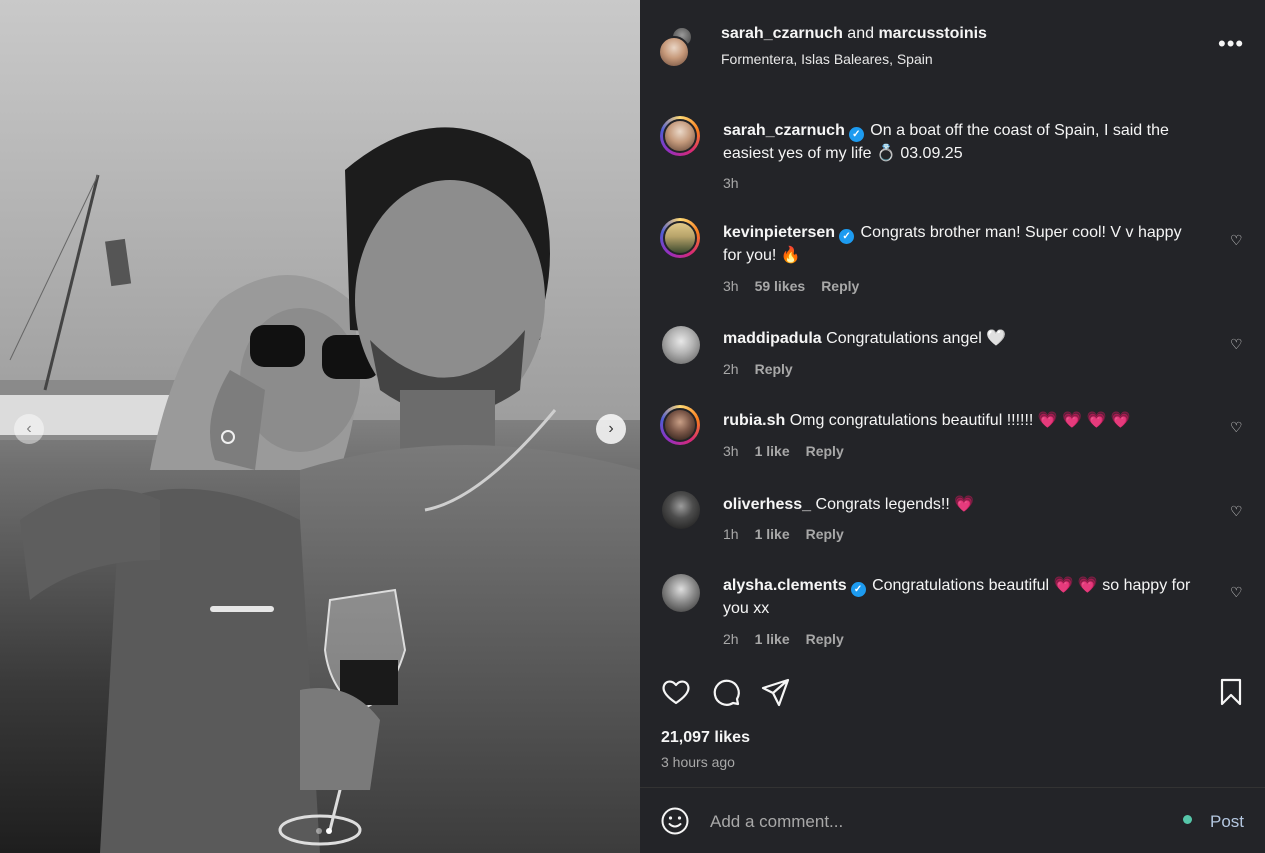  What do you see at coordinates (611, 429) in the screenshot?
I see `chevron-right-icon: ›` at bounding box center [611, 429].